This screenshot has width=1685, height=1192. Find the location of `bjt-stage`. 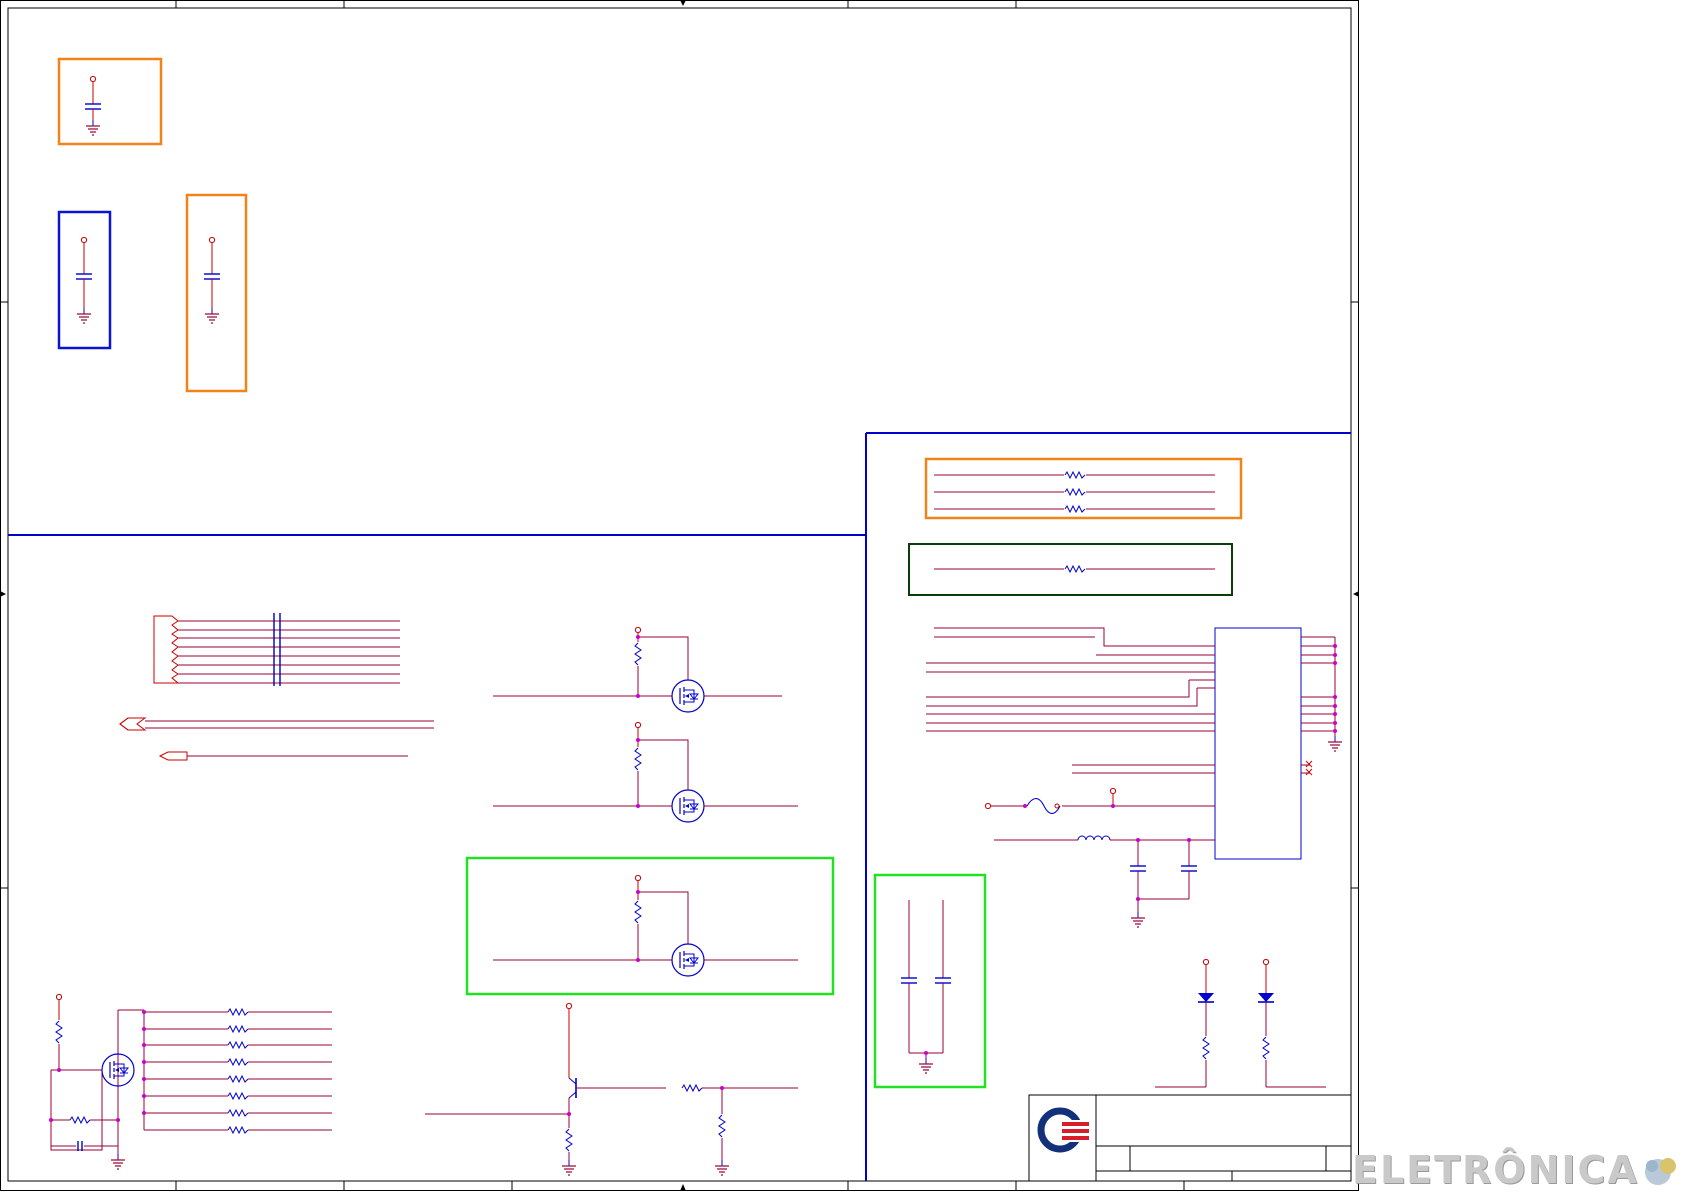

bjt-stage is located at coordinates (611, 1089).